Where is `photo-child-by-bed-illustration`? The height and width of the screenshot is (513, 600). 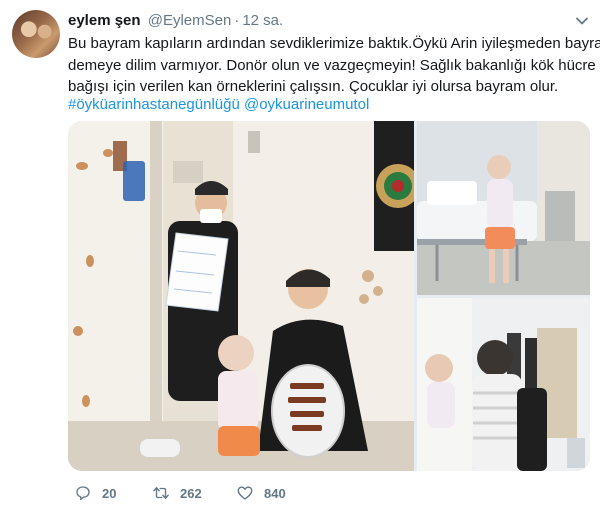 photo-child-by-bed-illustration is located at coordinates (503, 208).